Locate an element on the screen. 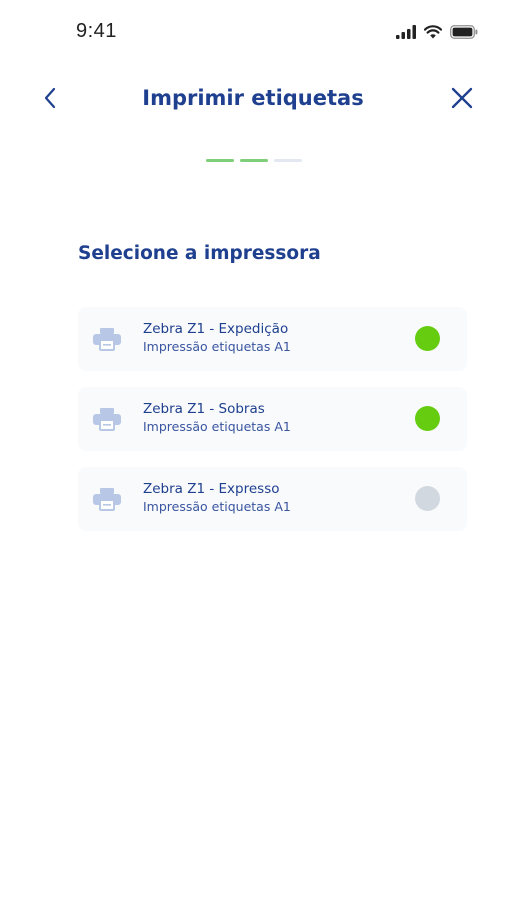 This screenshot has width=506, height=900. printer-name: Zebra Z1 - Sobras is located at coordinates (204, 409).